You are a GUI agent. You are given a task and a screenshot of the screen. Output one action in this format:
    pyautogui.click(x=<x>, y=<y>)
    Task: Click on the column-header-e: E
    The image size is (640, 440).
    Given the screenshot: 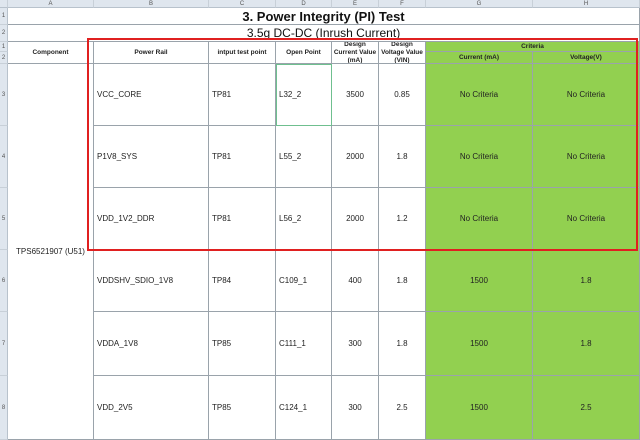 What is the action you would take?
    pyautogui.click(x=355, y=4)
    